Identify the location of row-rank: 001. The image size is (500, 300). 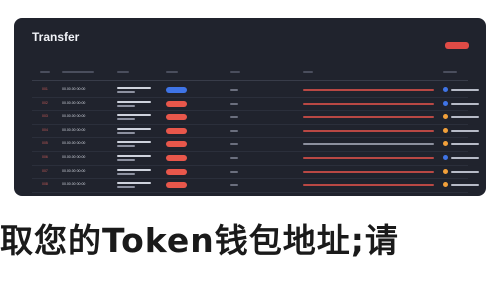
(45, 89).